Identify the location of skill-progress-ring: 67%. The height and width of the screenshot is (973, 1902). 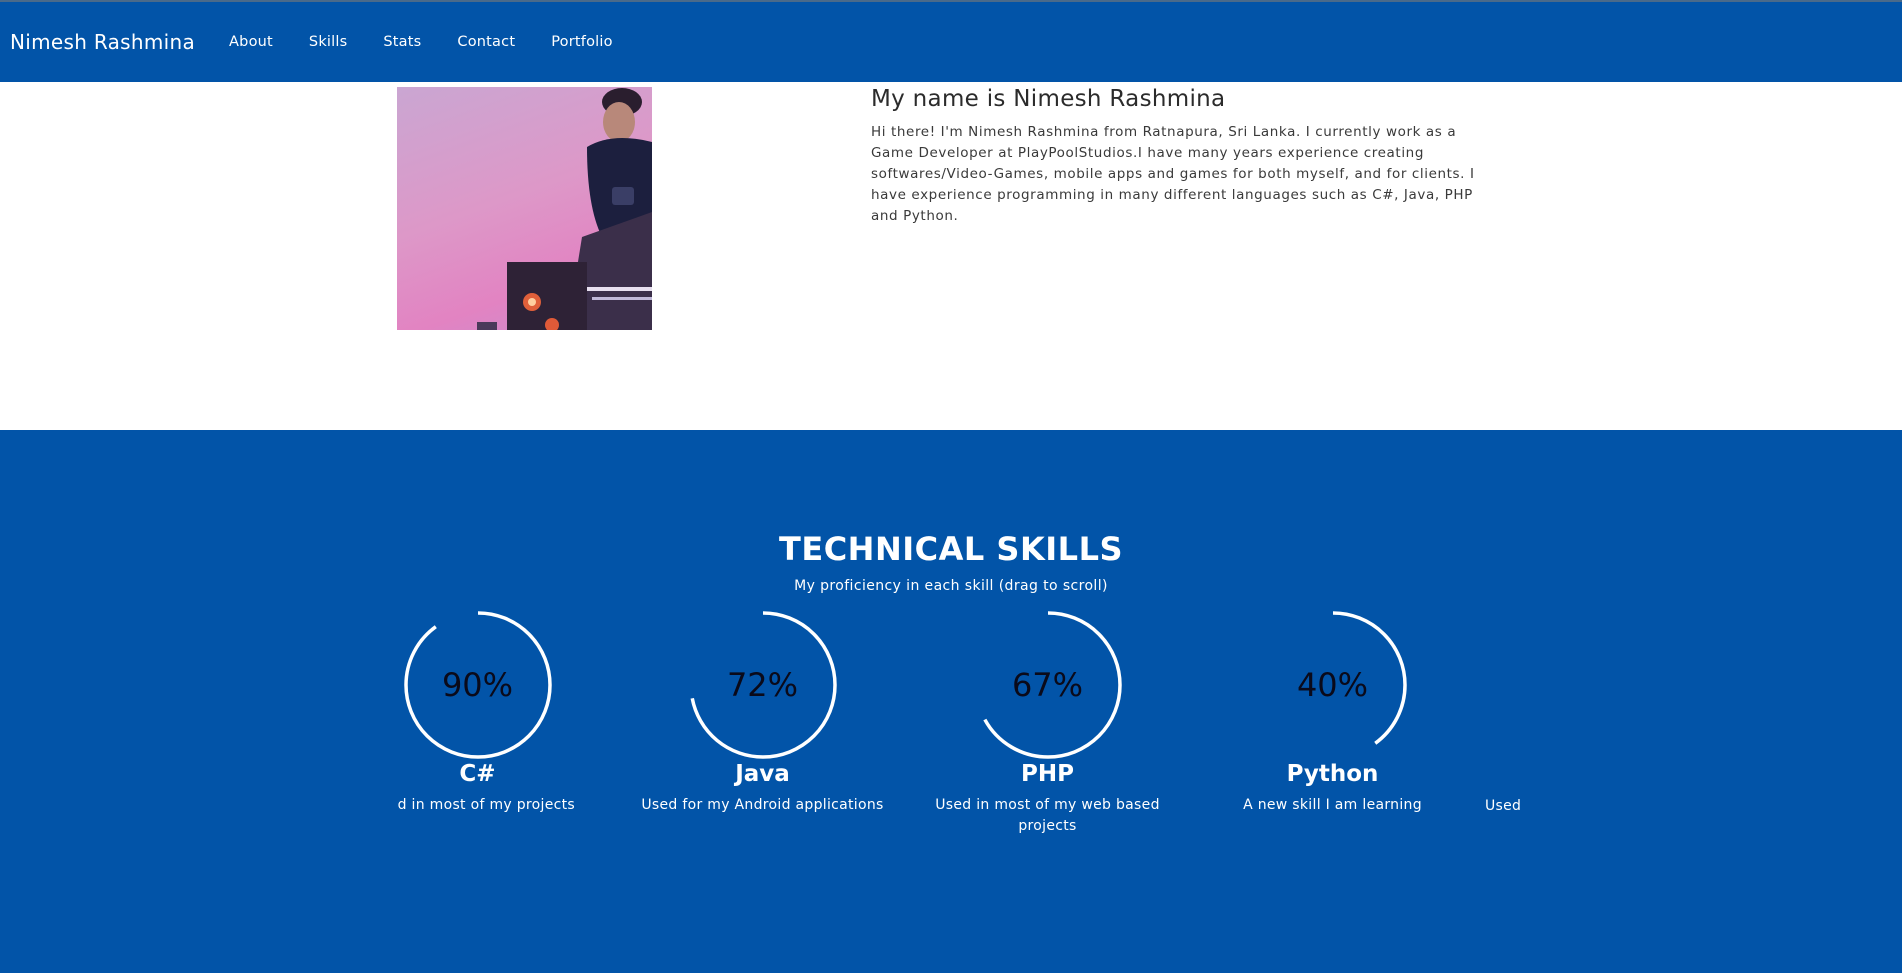
(1048, 685).